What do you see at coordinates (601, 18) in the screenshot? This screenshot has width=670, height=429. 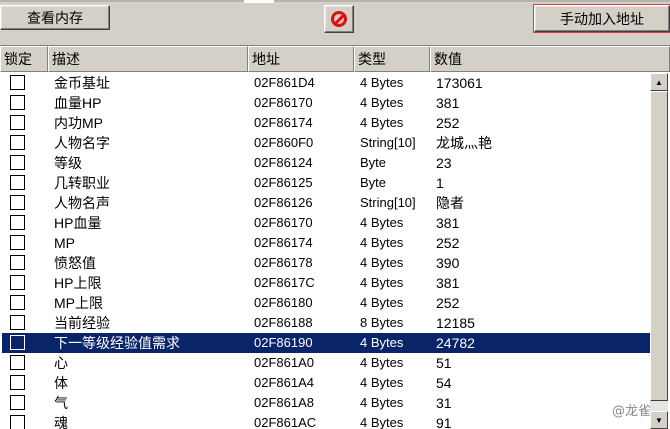 I see `add-address-manually-button: 手动加入地址` at bounding box center [601, 18].